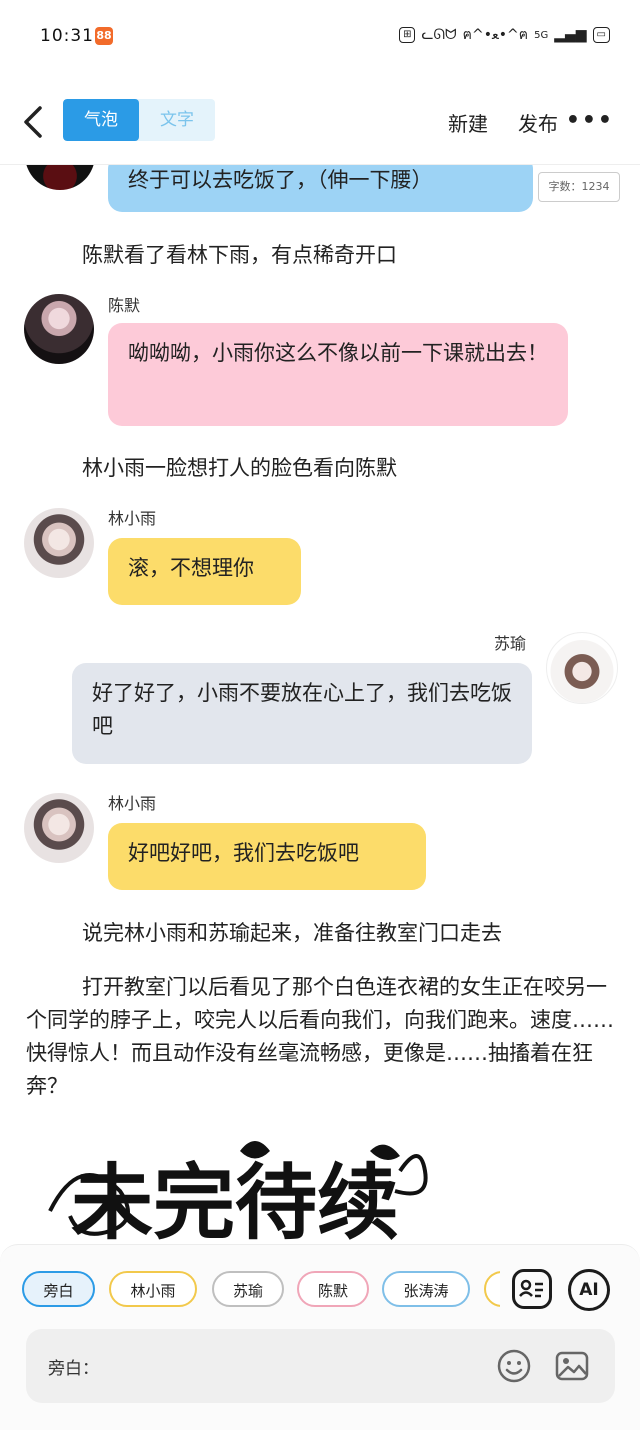 This screenshot has width=640, height=1430. Describe the element at coordinates (320, 1366) in the screenshot. I see `message-input: 旁白：` at that location.